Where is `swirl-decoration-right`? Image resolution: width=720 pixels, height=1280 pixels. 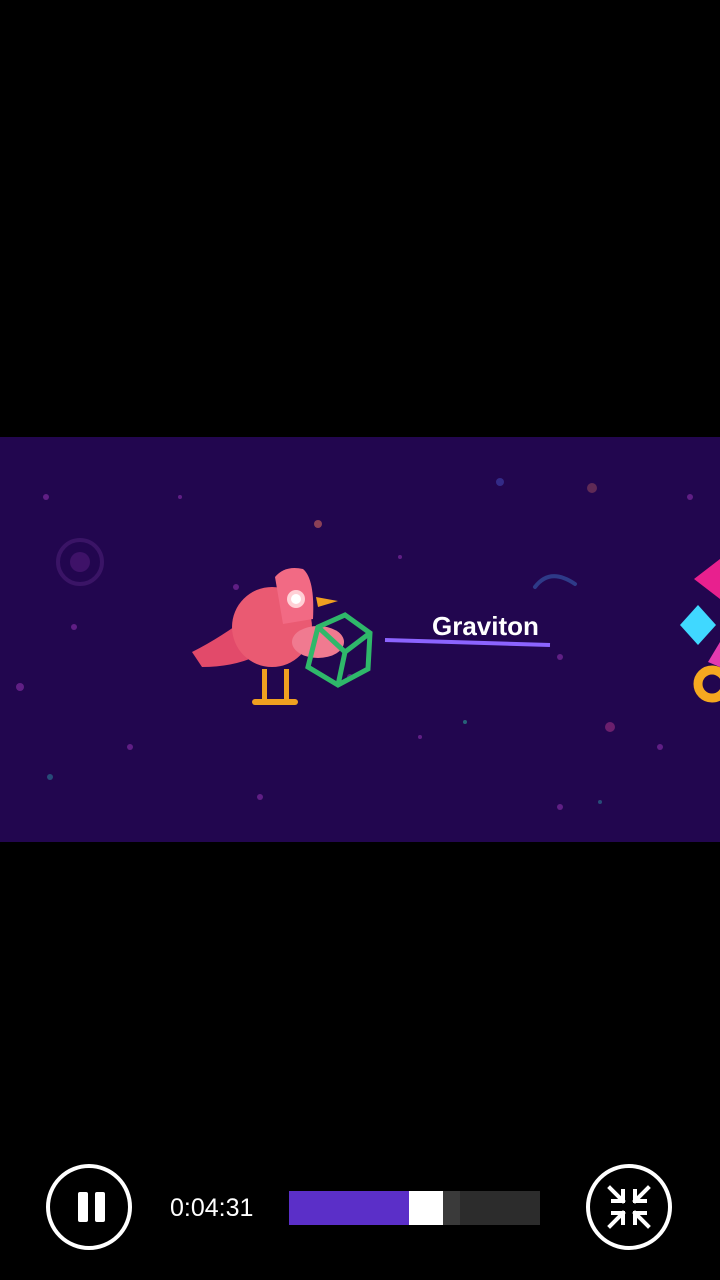
swirl-decoration-right is located at coordinates (555, 581).